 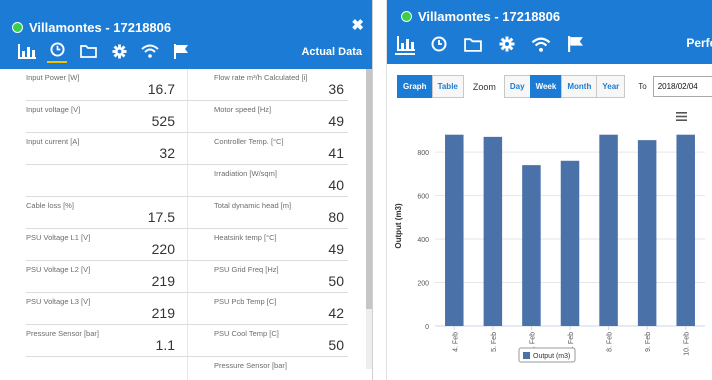 I want to click on metric-label: PSU Voltage L2 [V], so click(x=58, y=269).